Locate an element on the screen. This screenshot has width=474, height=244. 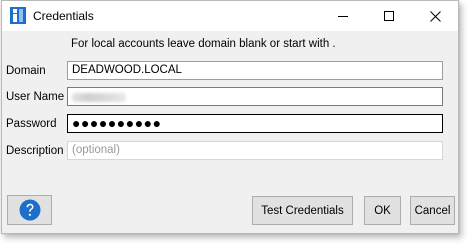
minimize-button is located at coordinates (343, 16).